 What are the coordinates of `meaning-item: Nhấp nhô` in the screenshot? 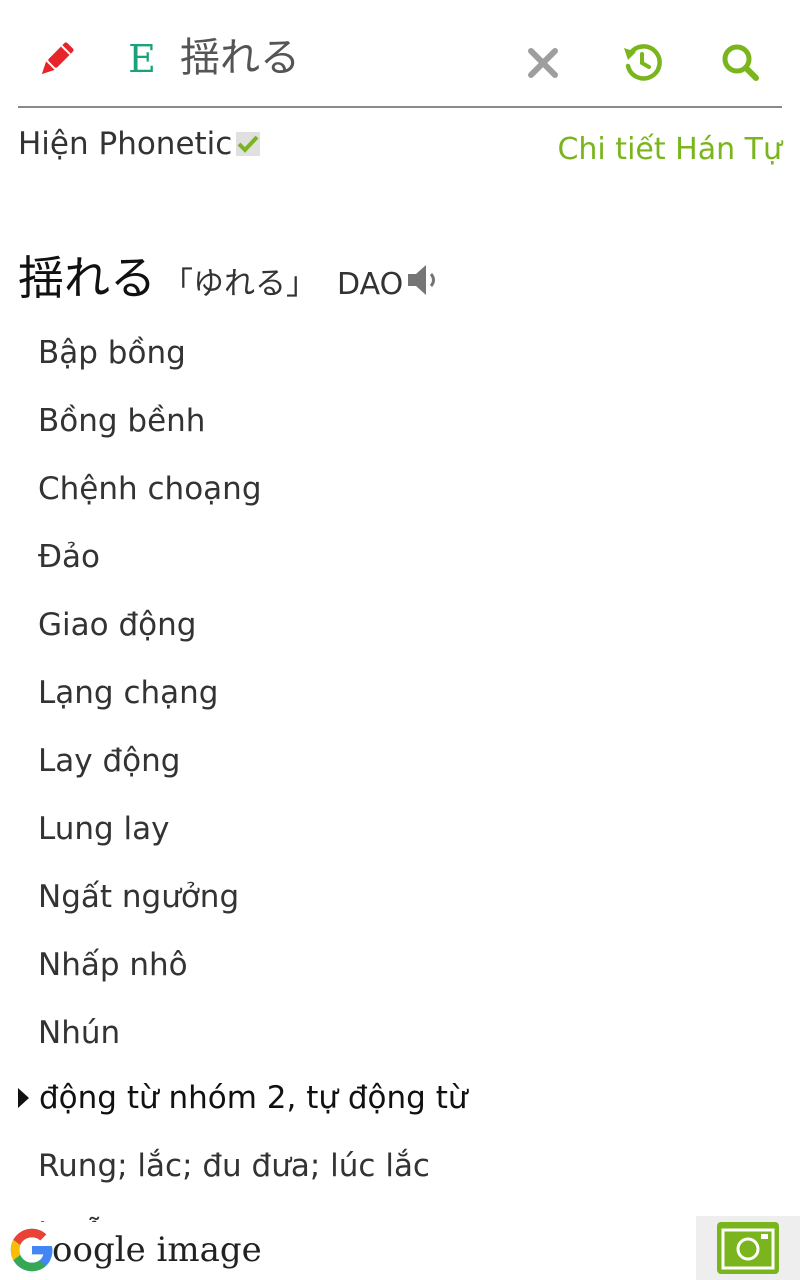 It's located at (408, 976).